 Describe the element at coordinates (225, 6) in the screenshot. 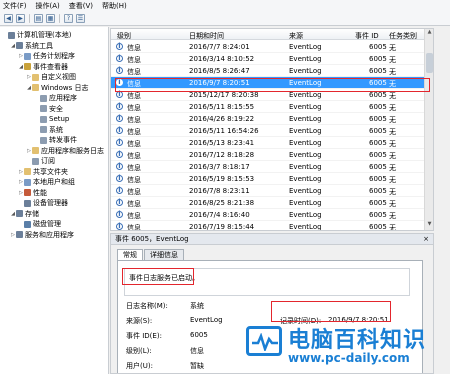

I see `menu-bar: 文件(F) 操作(A) 查看(V) 帮助(H)` at that location.